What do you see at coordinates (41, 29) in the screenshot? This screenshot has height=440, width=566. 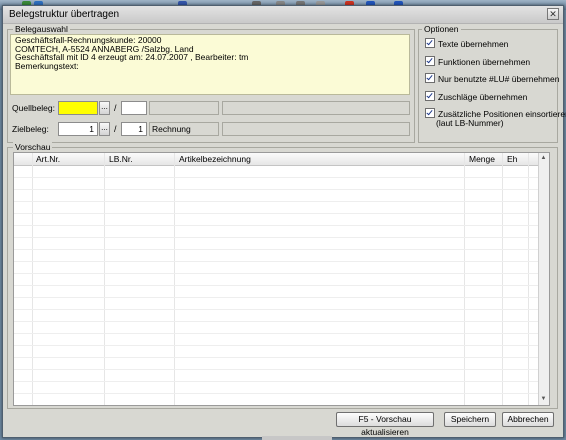 I see `belegauswahl-legend: Belegauswahl` at bounding box center [41, 29].